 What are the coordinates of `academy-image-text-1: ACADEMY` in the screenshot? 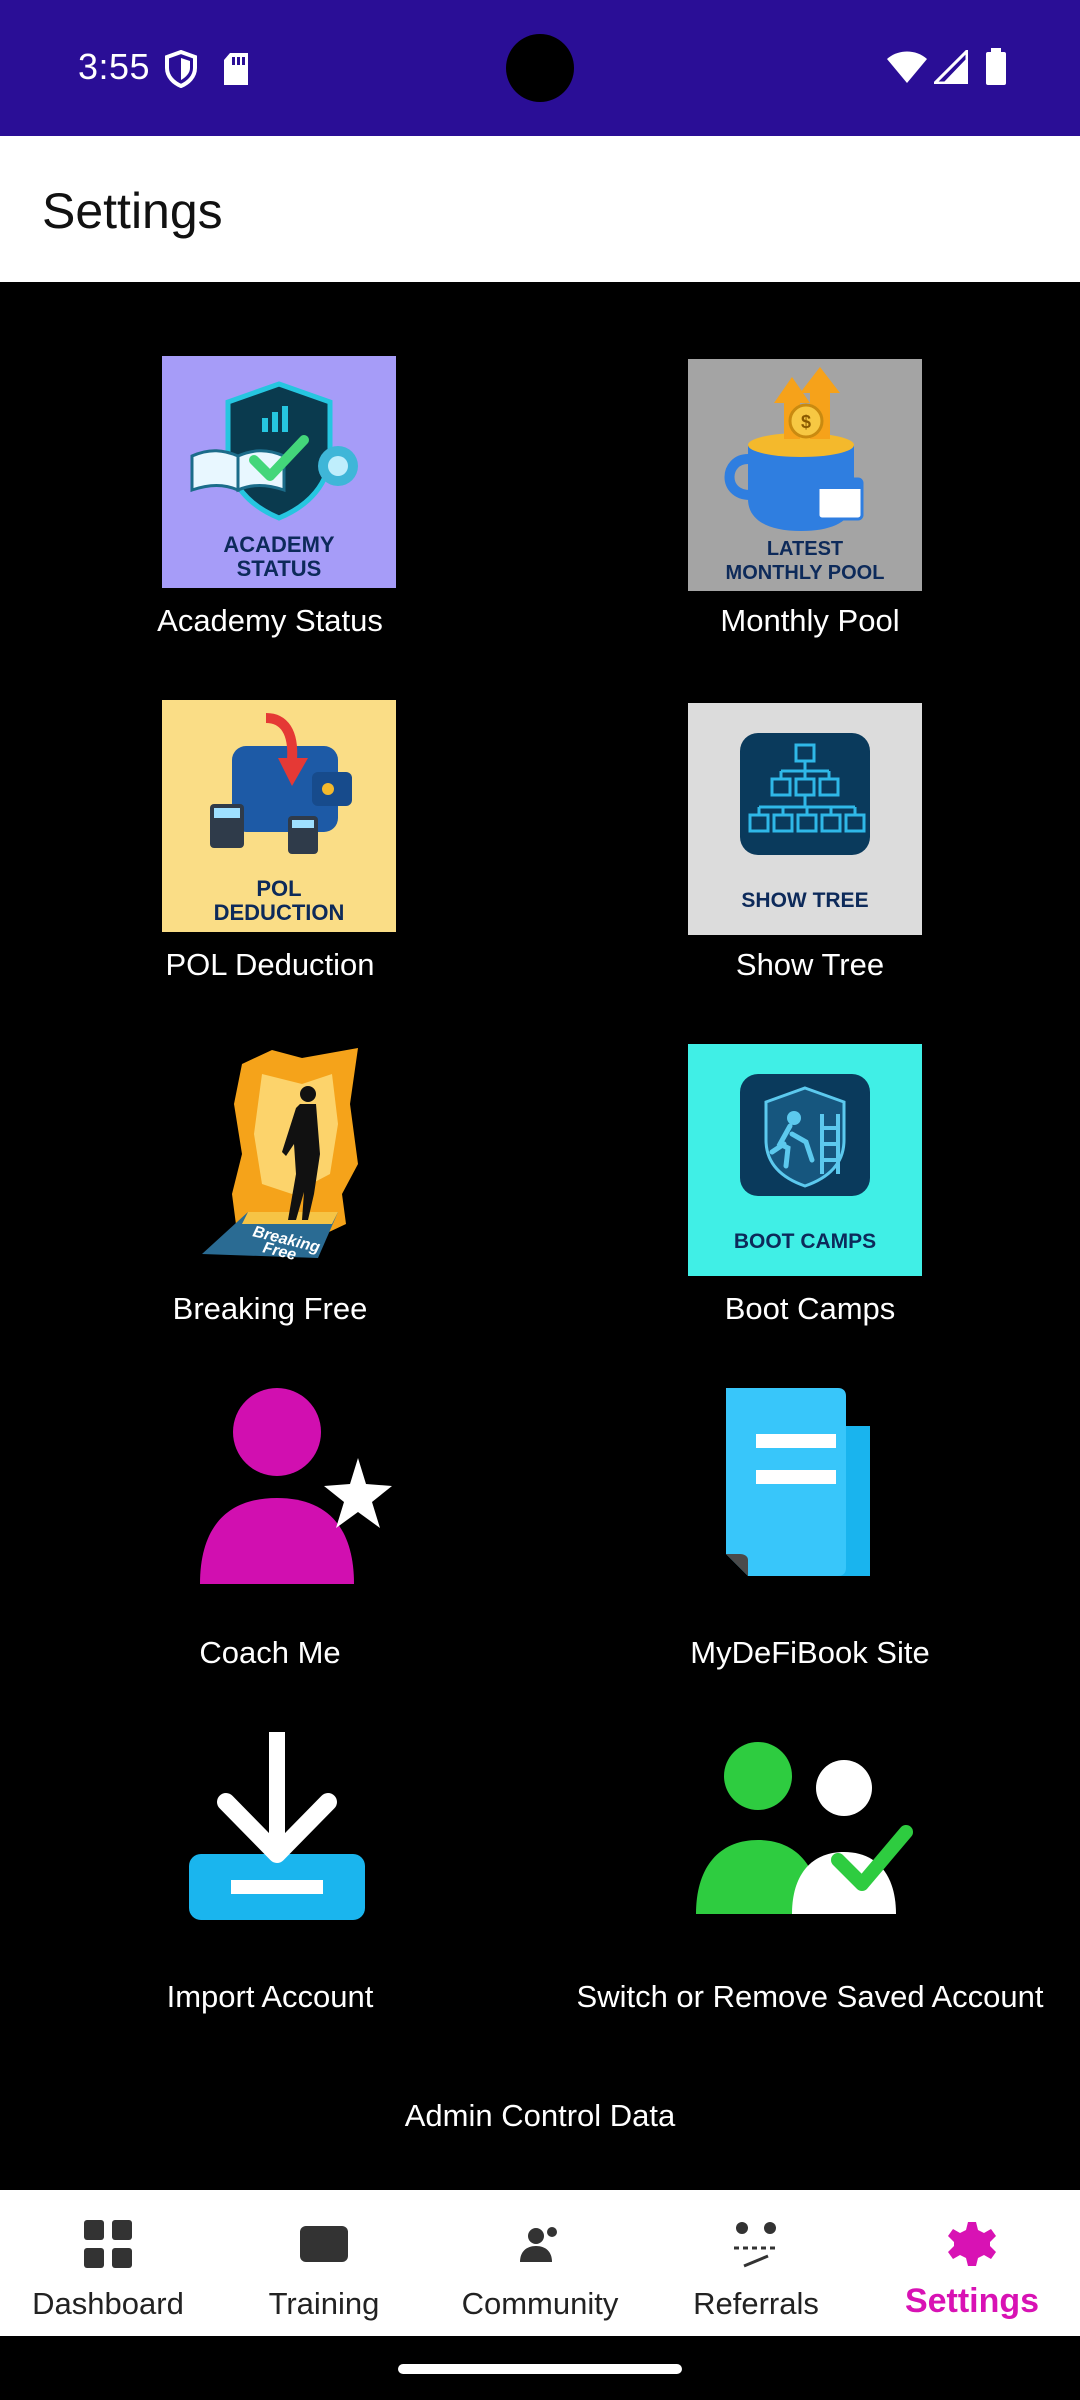 It's located at (279, 544).